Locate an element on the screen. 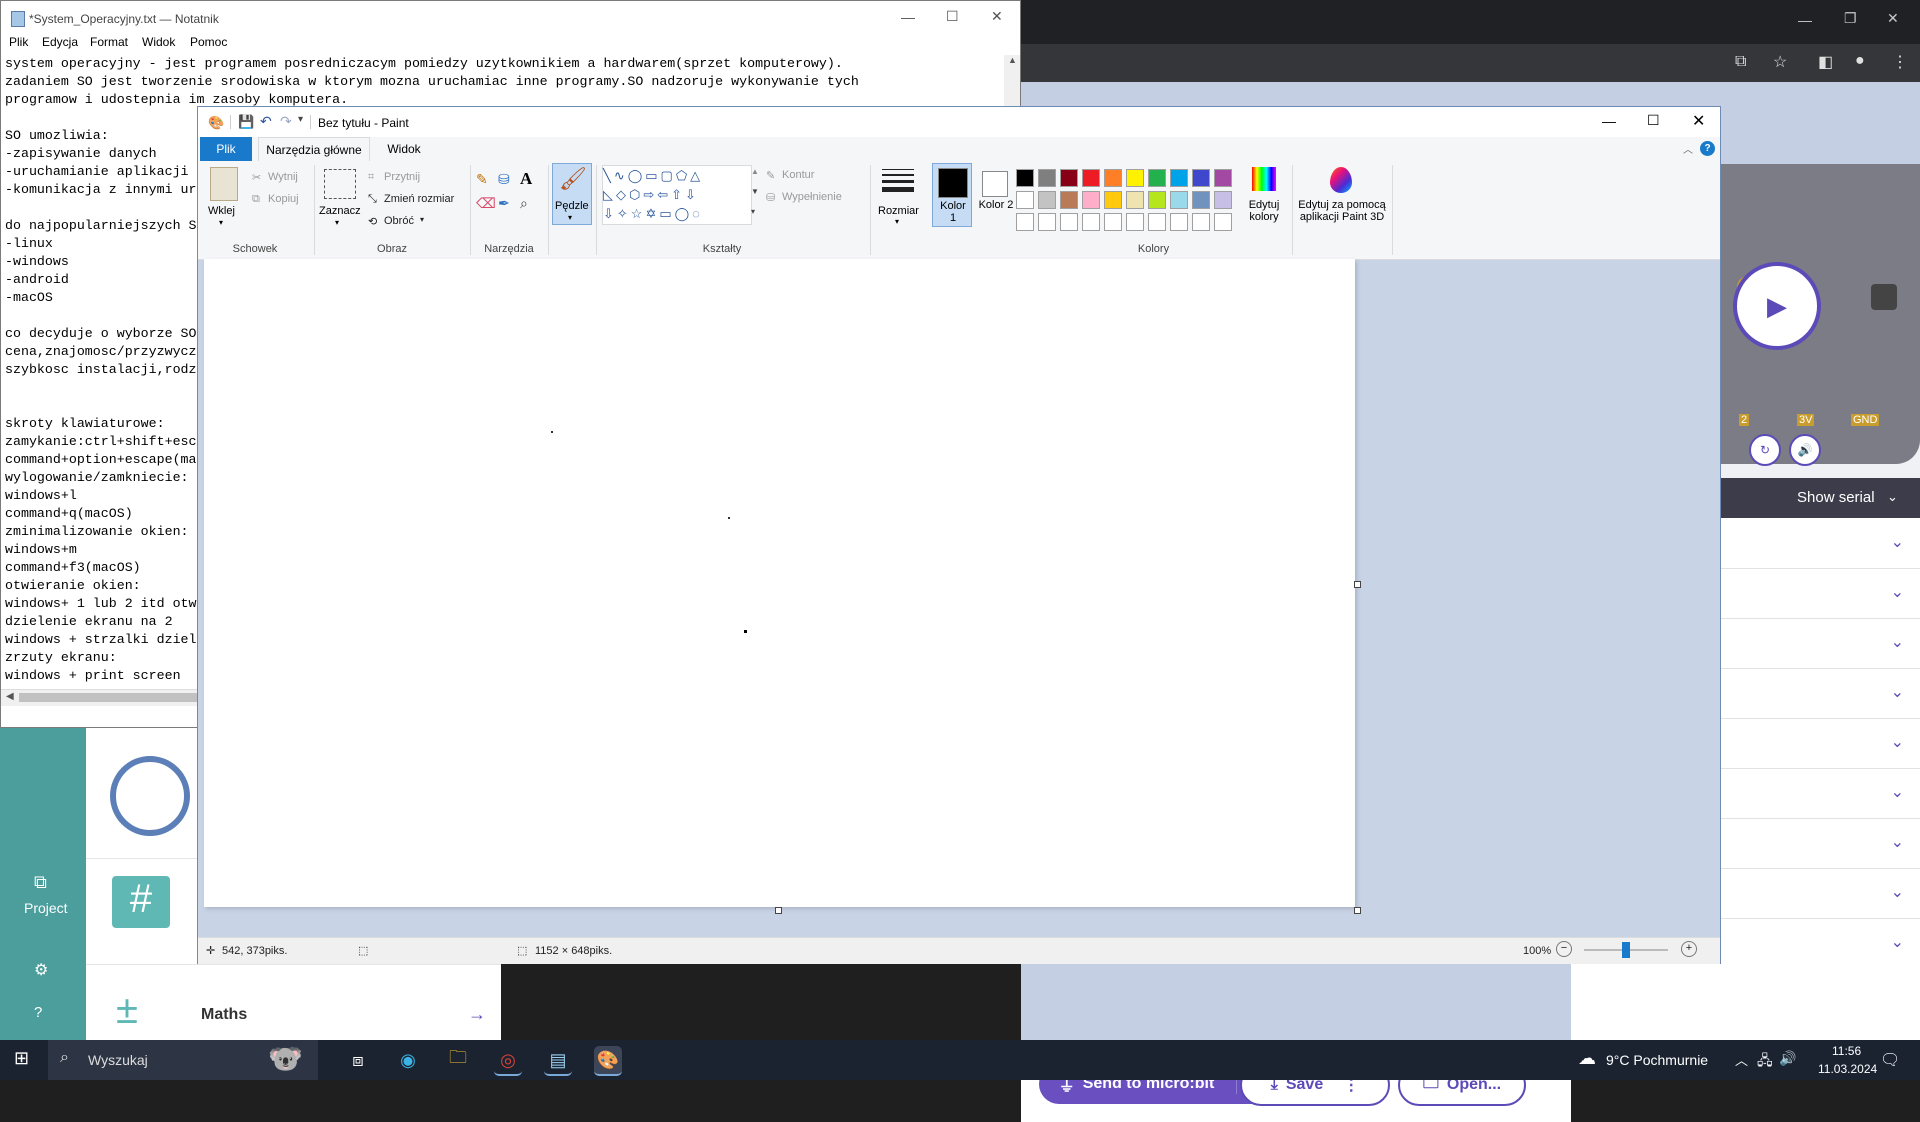  file-explorer-icon: 🗀 is located at coordinates (458, 1060).